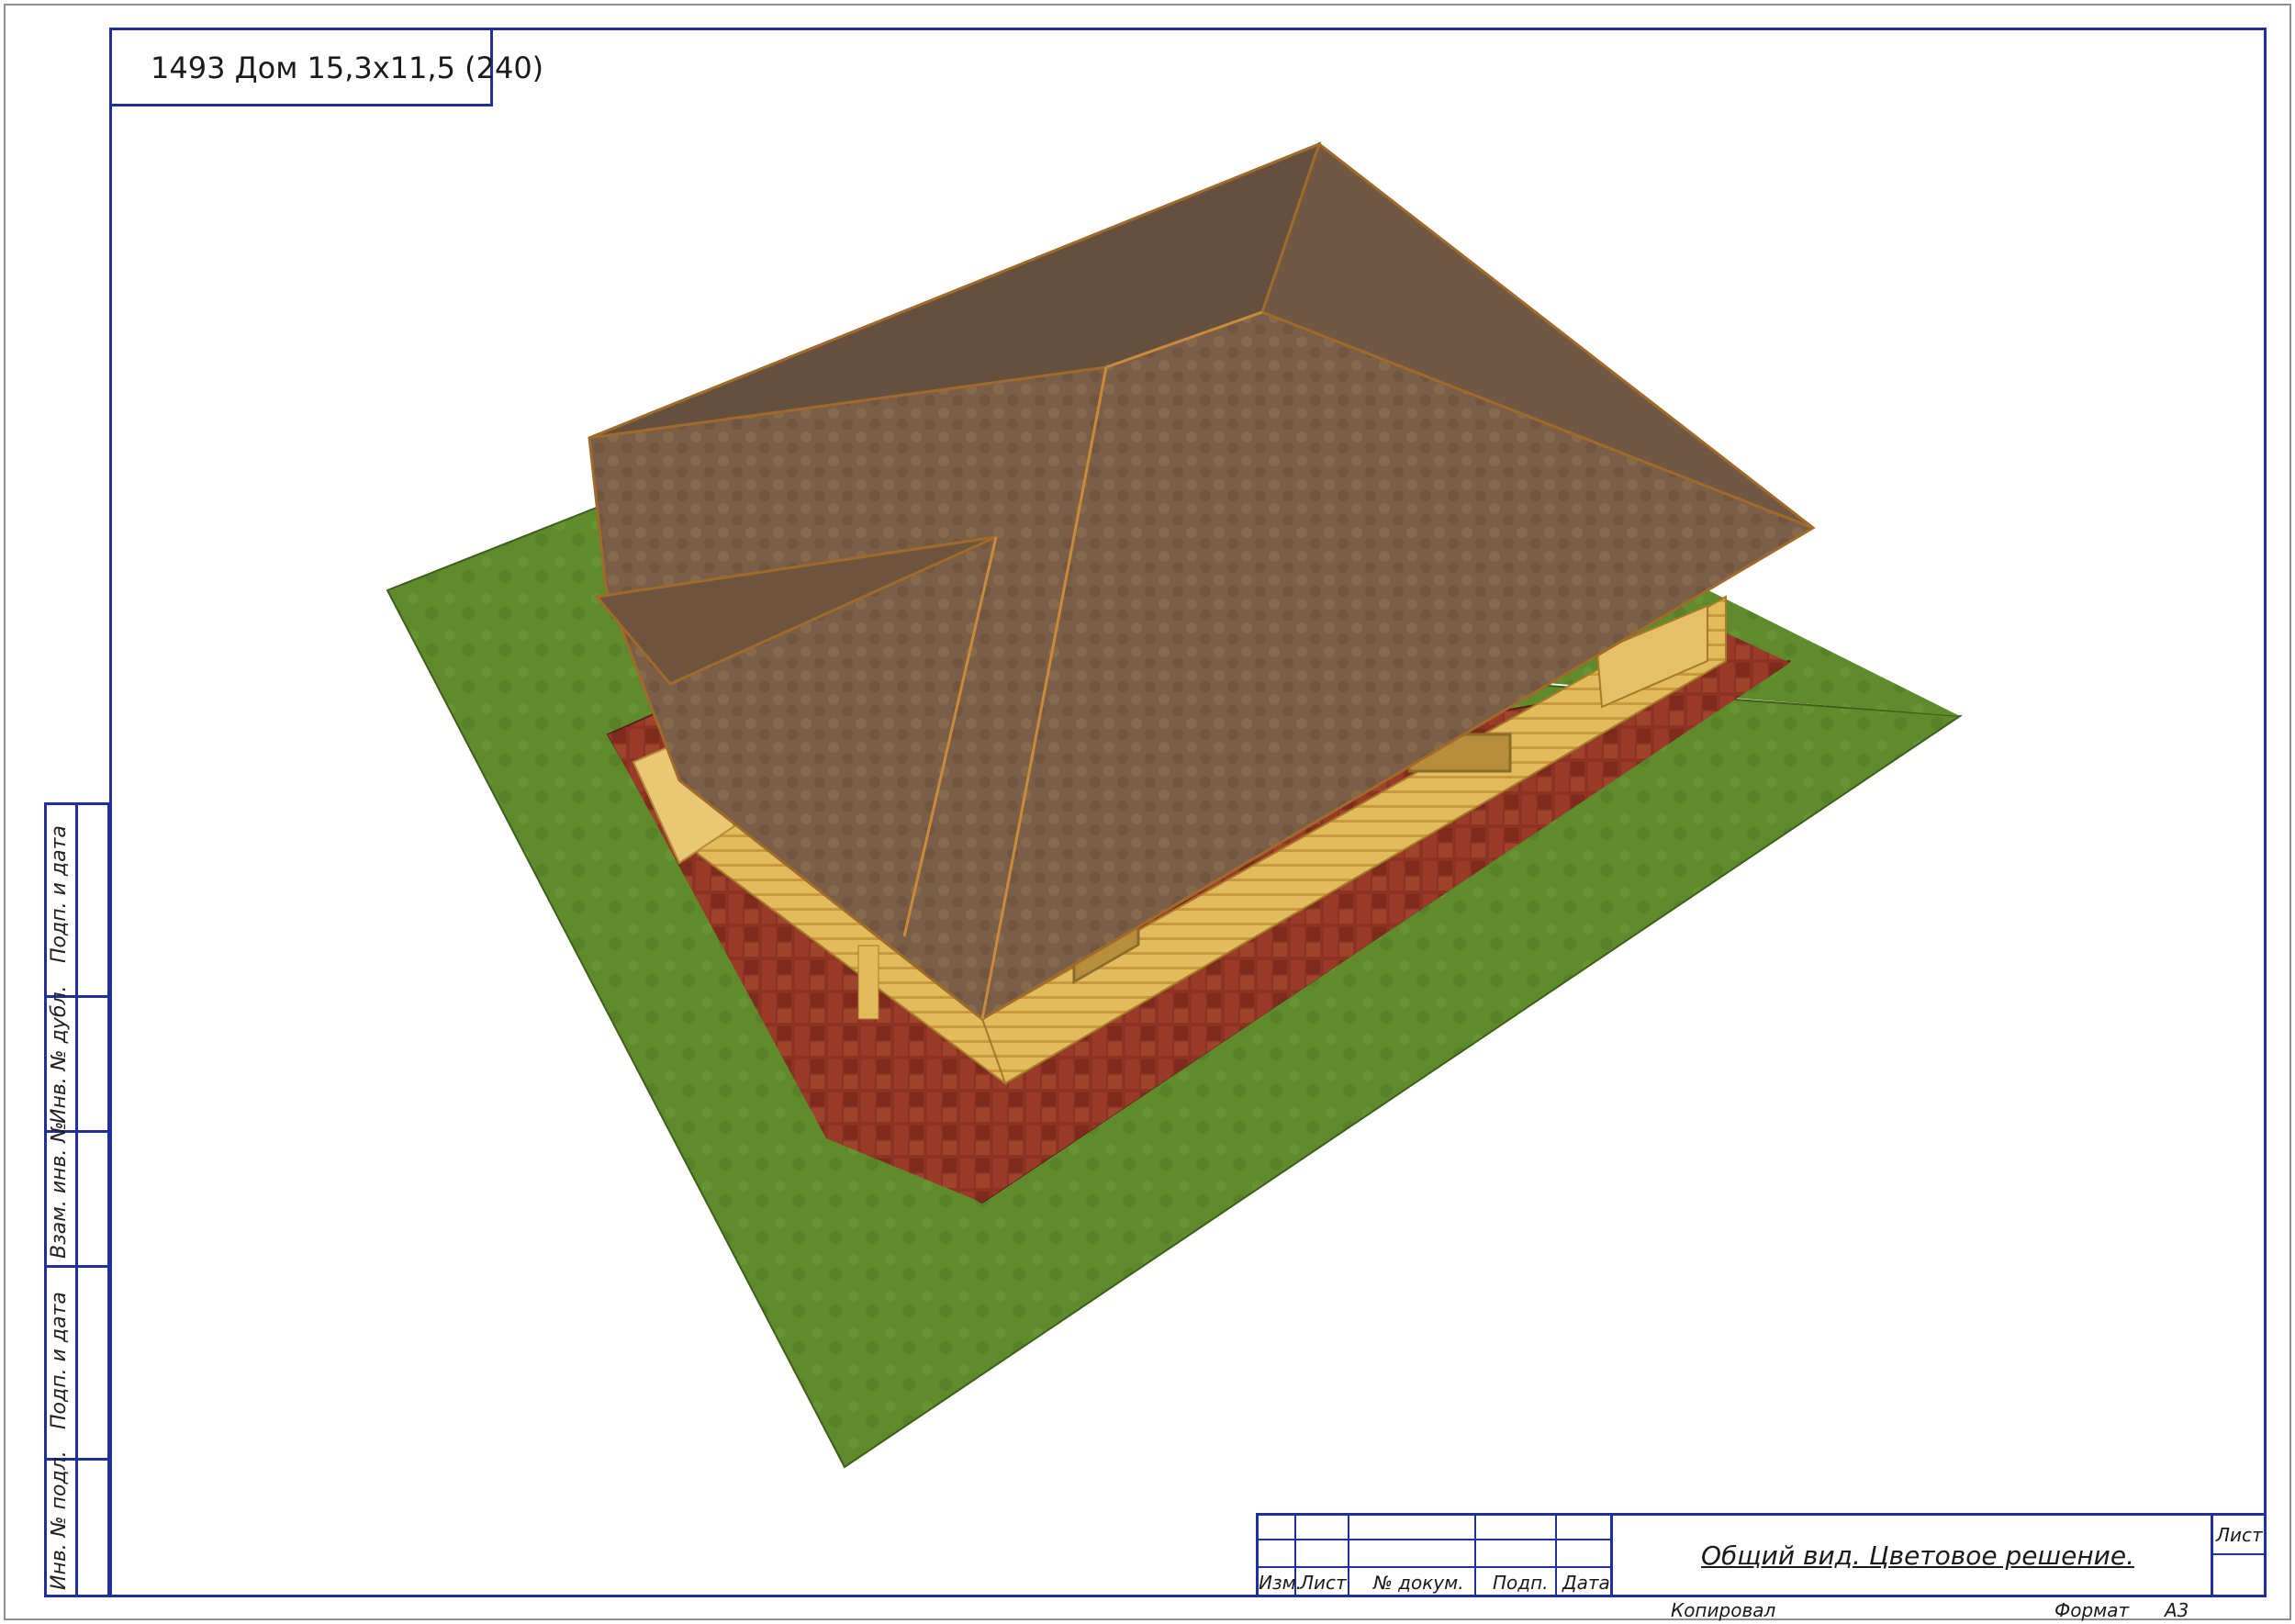 The width and height of the screenshot is (2295, 1624). I want to click on col-change: Изм., so click(1281, 1583).